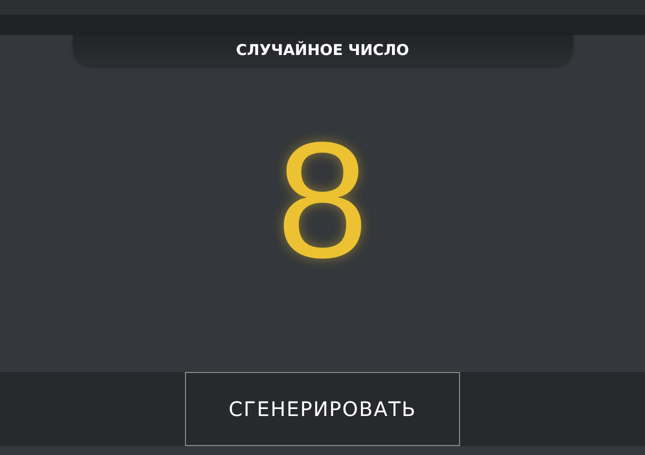  What do you see at coordinates (322, 50) in the screenshot?
I see `page-title: СЛУЧАЙНОЕ ЧИСЛО` at bounding box center [322, 50].